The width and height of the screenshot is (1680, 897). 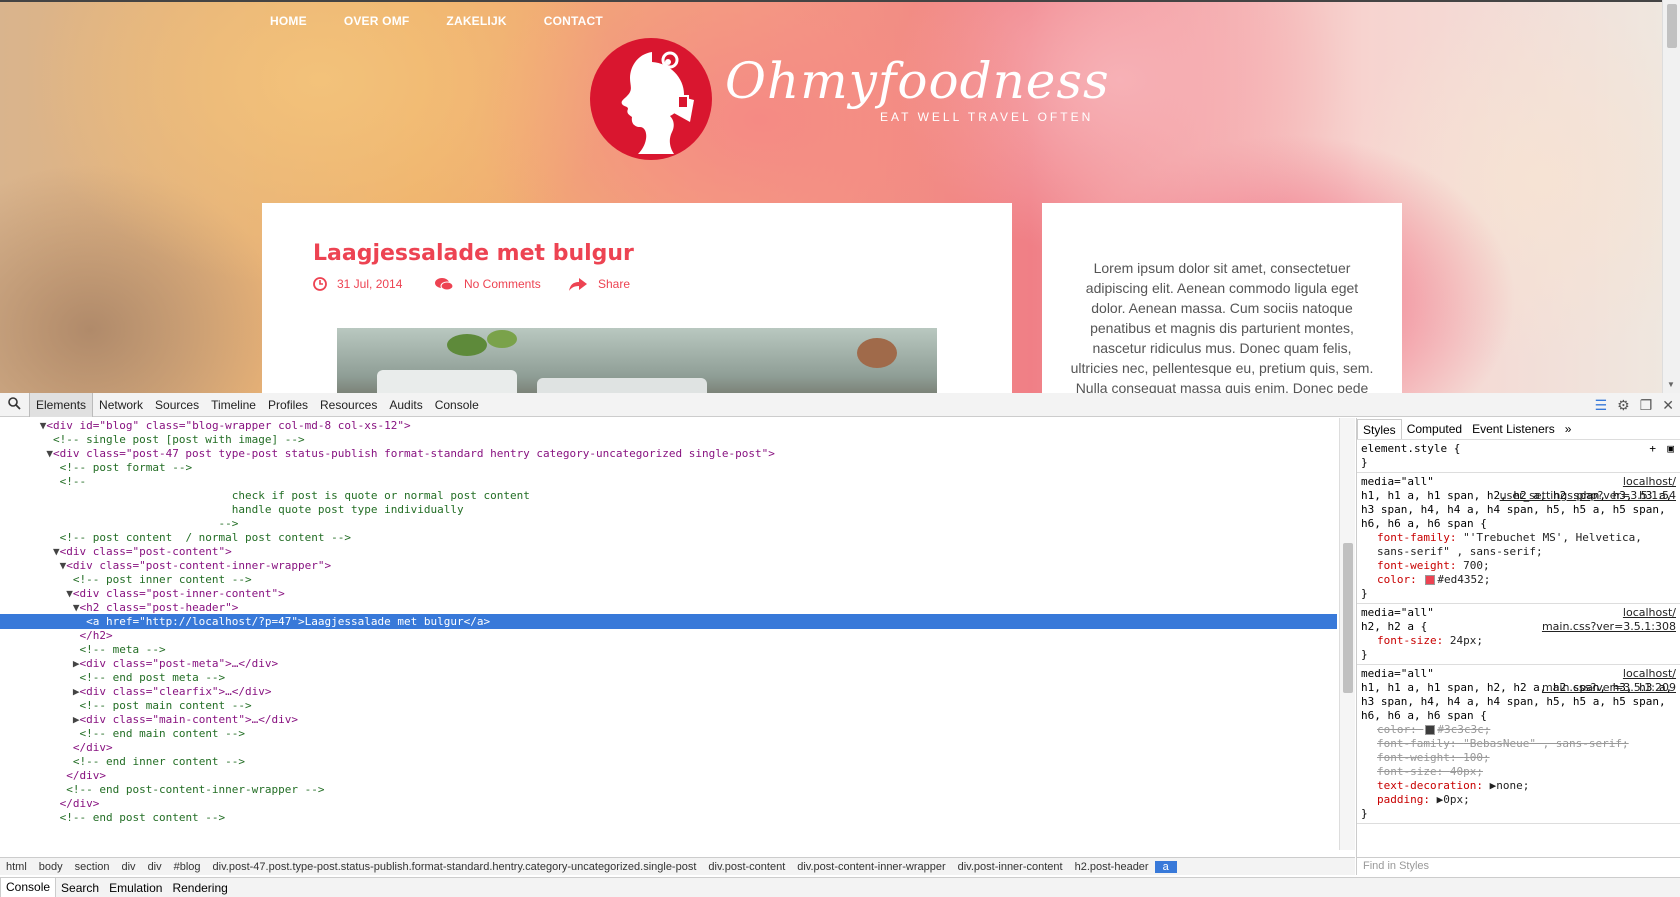 I want to click on element-style-rule: element.style { } + ▣, so click(x=1518, y=456).